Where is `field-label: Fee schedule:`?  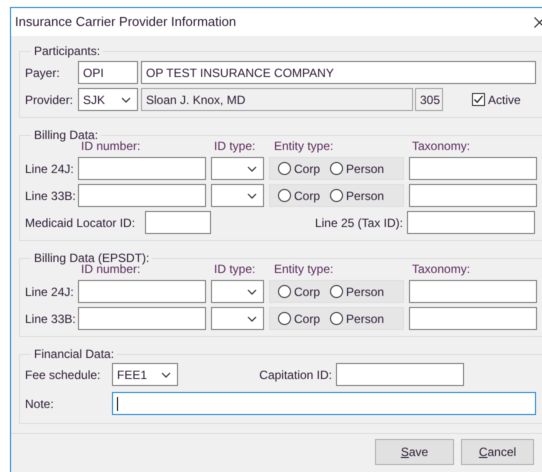 field-label: Fee schedule: is located at coordinates (63, 375).